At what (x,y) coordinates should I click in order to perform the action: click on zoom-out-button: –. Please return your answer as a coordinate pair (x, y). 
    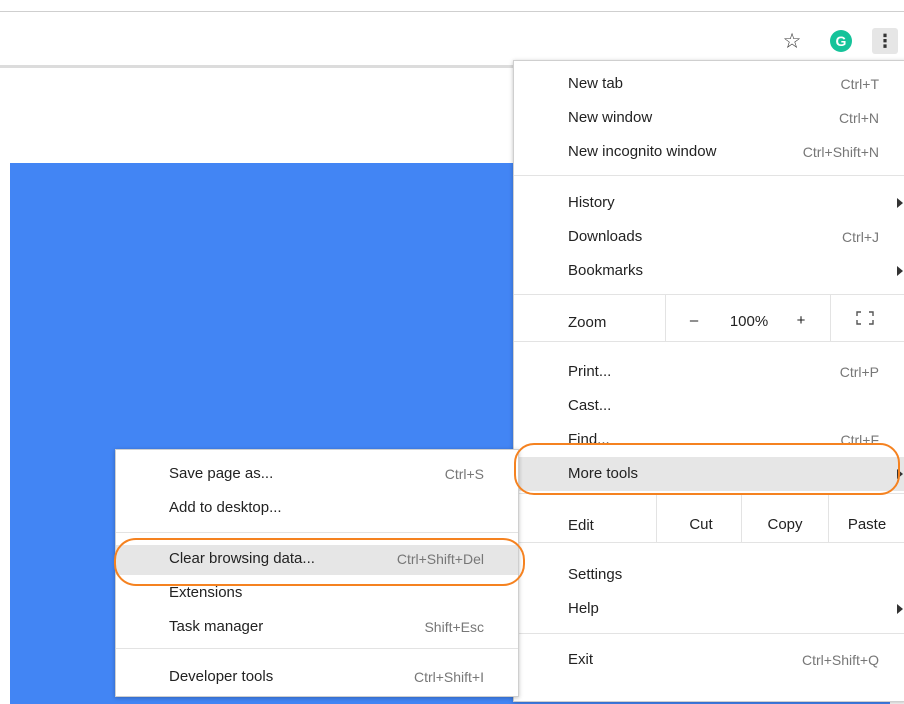
    Looking at the image, I should click on (694, 320).